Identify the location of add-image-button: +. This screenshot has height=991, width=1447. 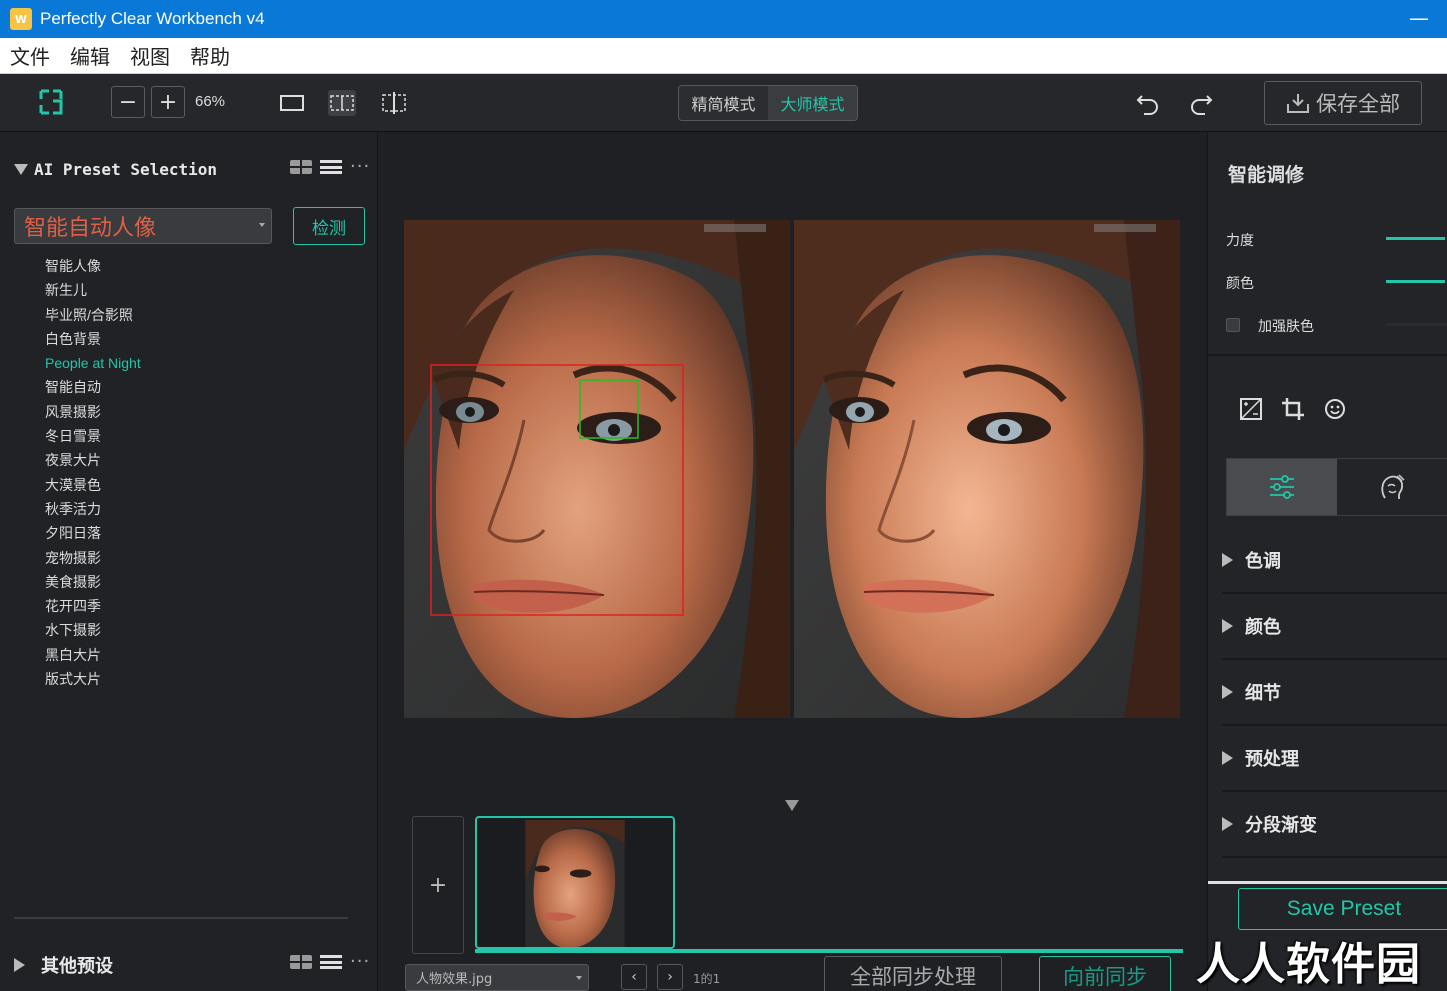
(438, 885).